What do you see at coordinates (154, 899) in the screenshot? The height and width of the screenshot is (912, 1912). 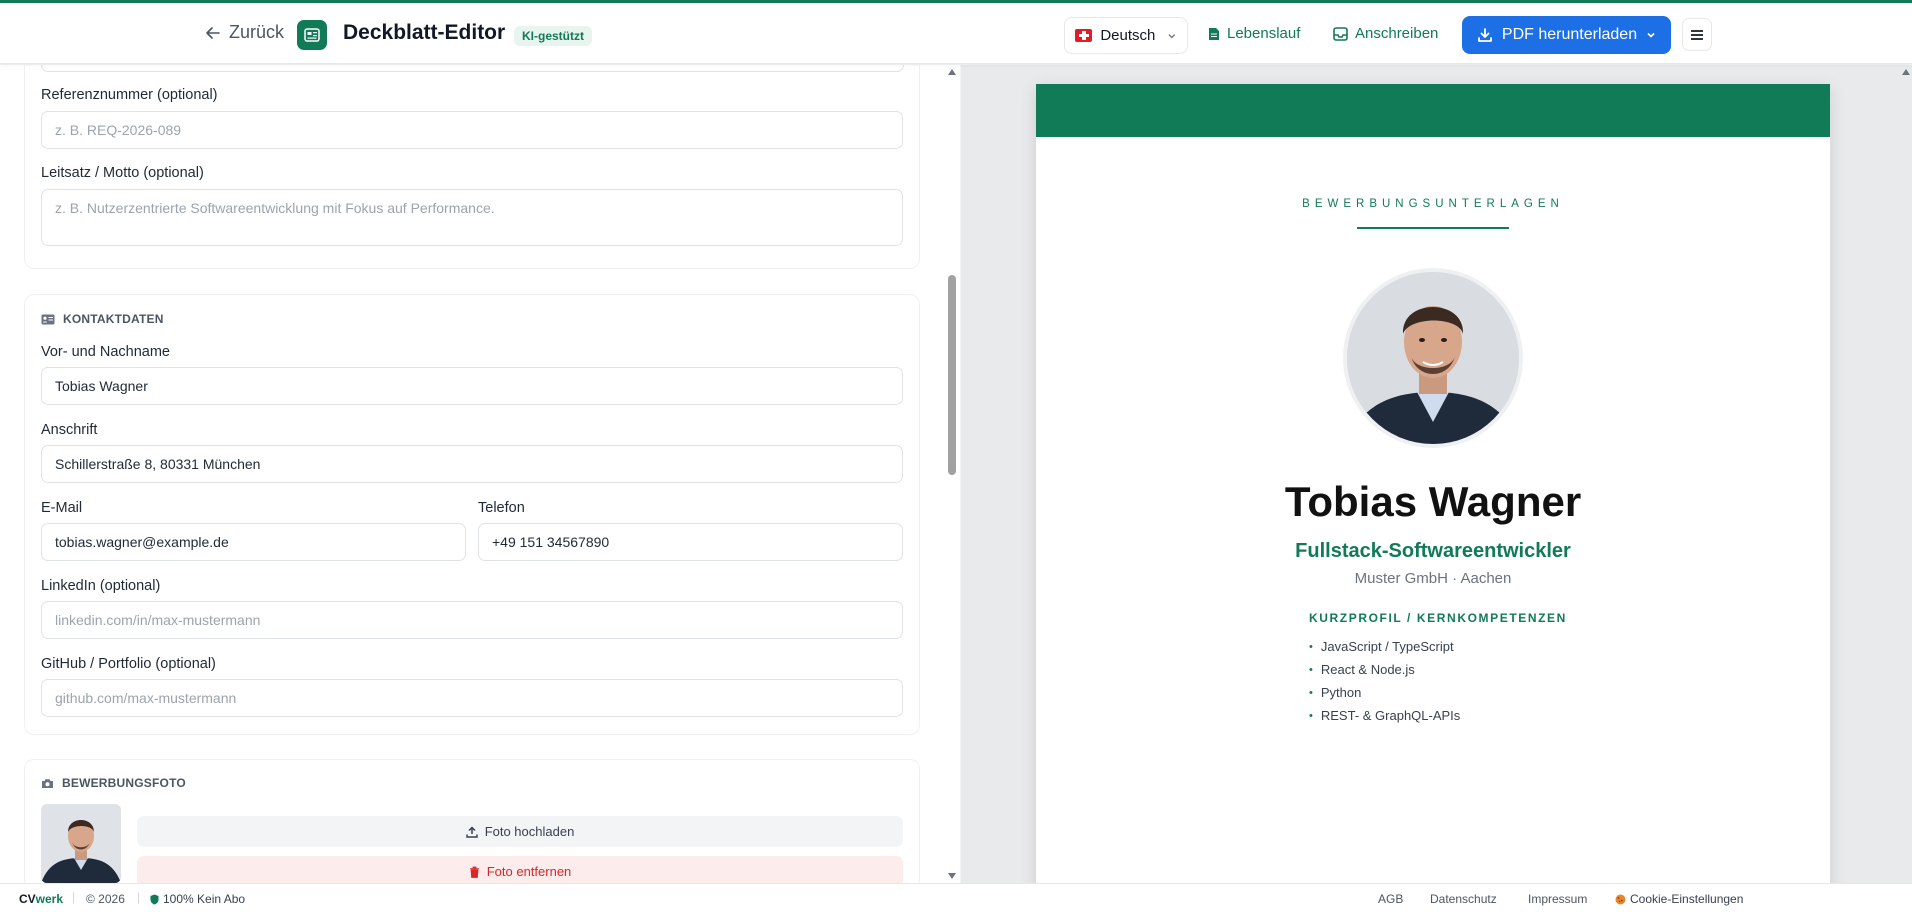 I see `shield-icon` at bounding box center [154, 899].